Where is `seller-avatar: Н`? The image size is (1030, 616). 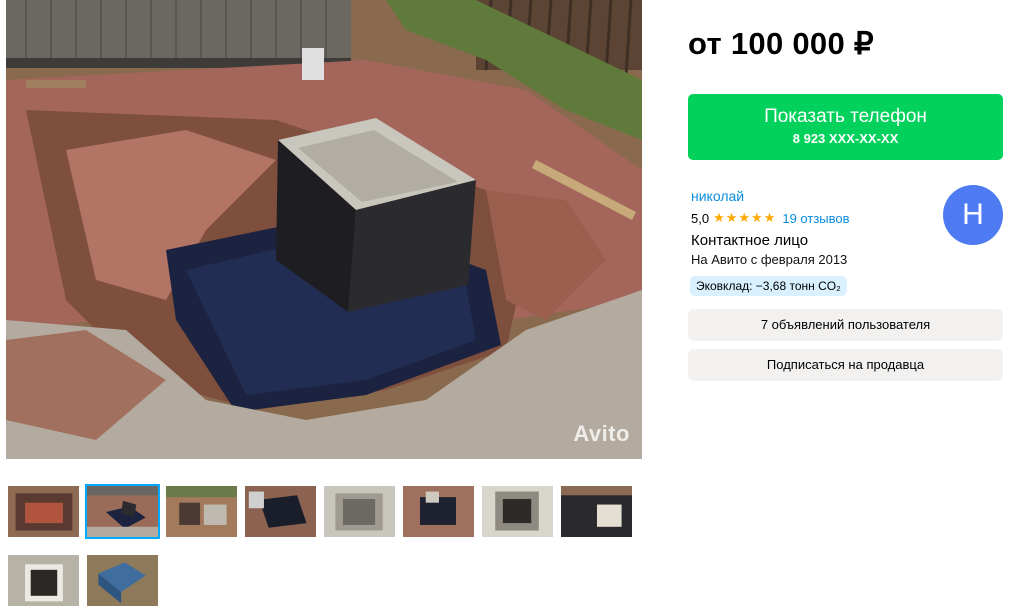
seller-avatar: Н is located at coordinates (973, 215).